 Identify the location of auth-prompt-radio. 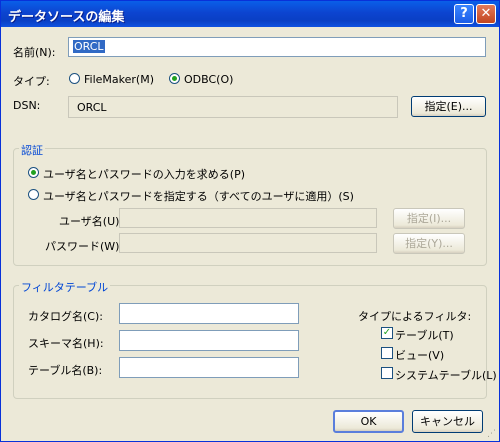
(33, 172).